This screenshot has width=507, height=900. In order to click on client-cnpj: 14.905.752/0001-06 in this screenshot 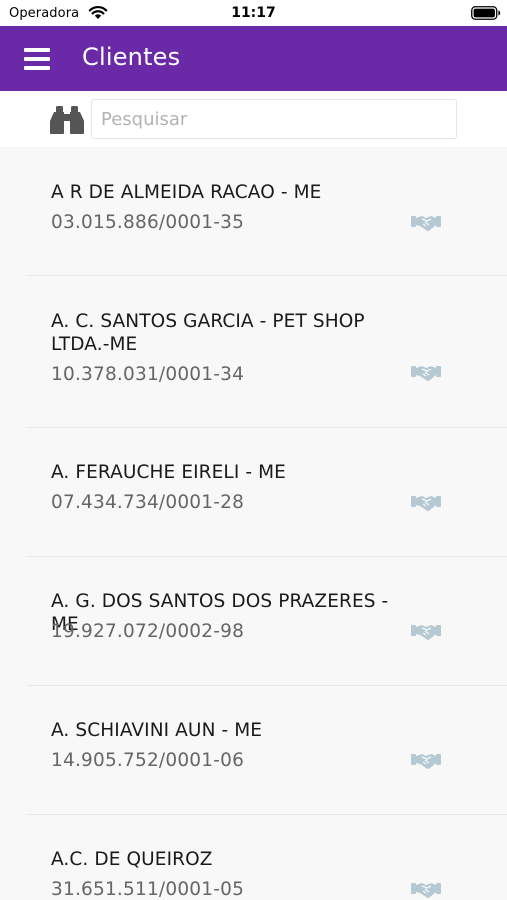, I will do `click(148, 760)`.